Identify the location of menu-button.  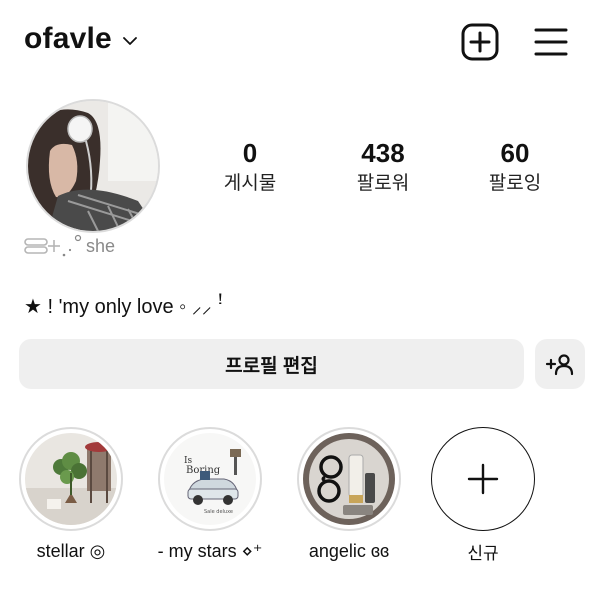
(551, 42).